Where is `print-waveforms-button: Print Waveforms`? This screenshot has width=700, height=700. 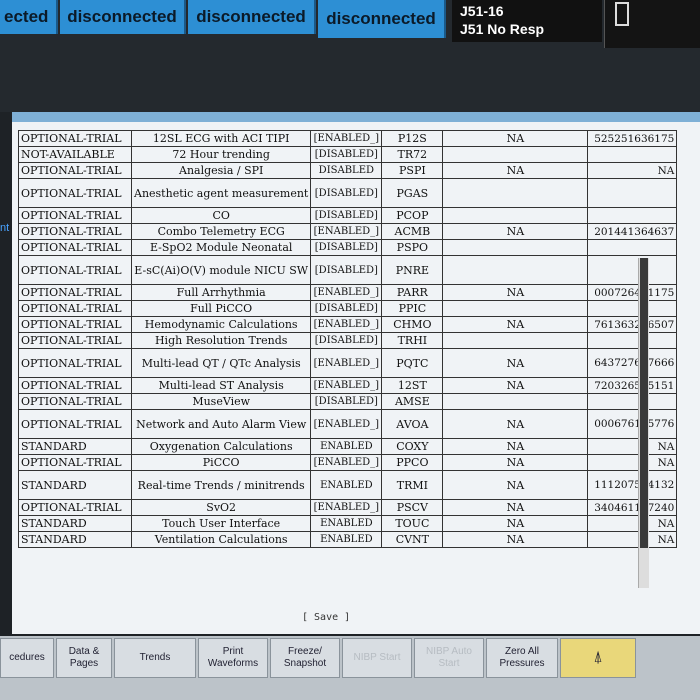 print-waveforms-button: Print Waveforms is located at coordinates (233, 658).